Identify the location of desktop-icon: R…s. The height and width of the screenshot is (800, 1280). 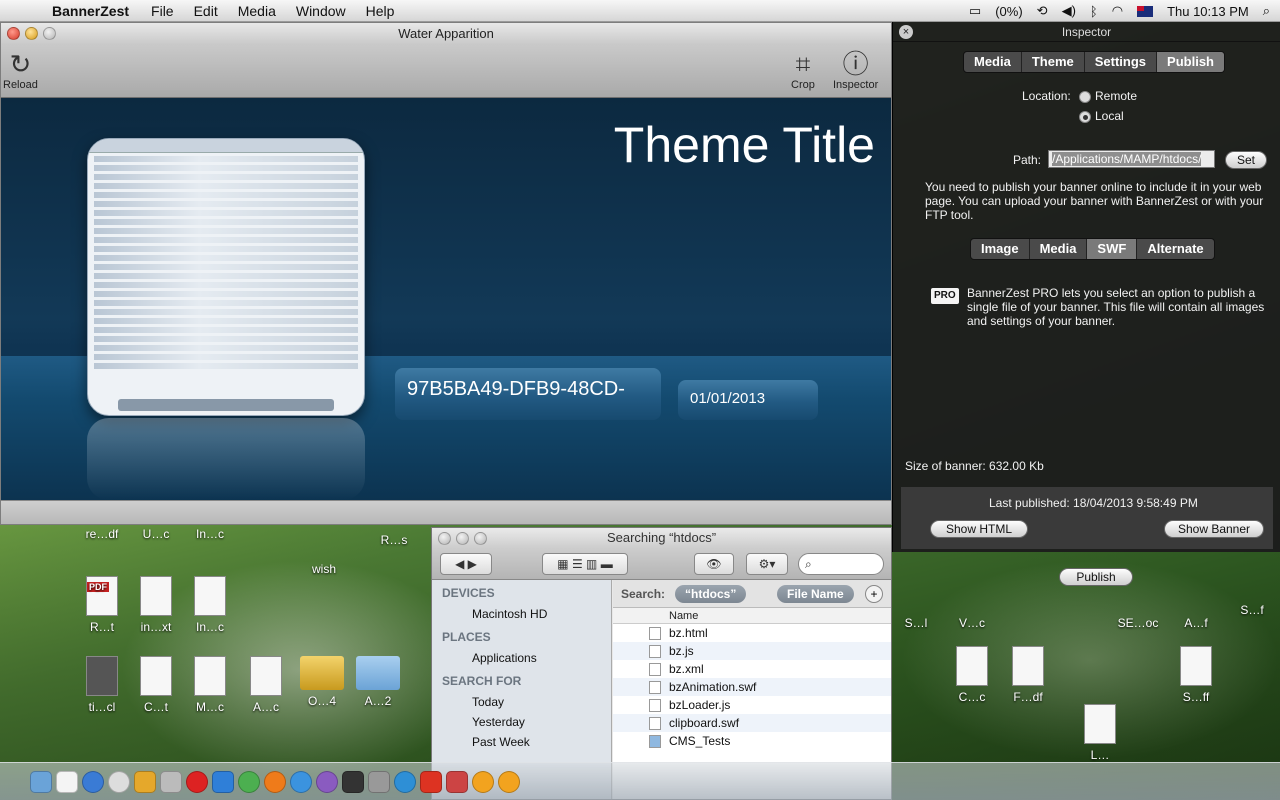
(394, 540).